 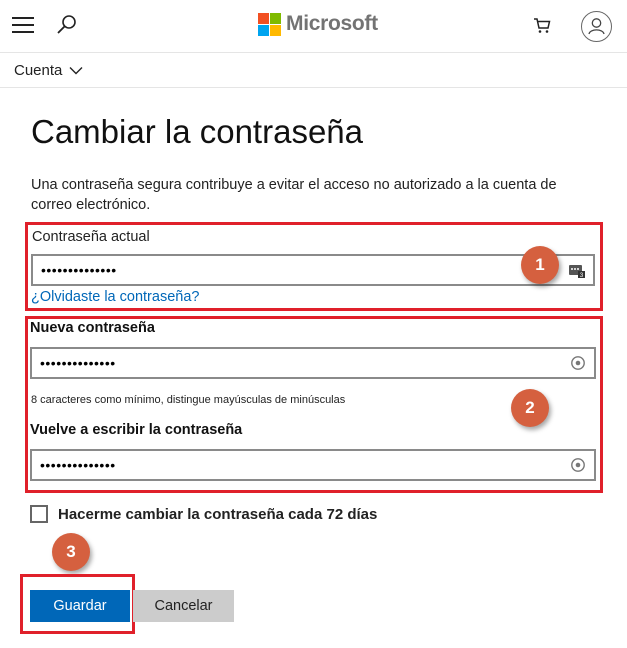 What do you see at coordinates (39, 514) in the screenshot?
I see `force-change-checkbox` at bounding box center [39, 514].